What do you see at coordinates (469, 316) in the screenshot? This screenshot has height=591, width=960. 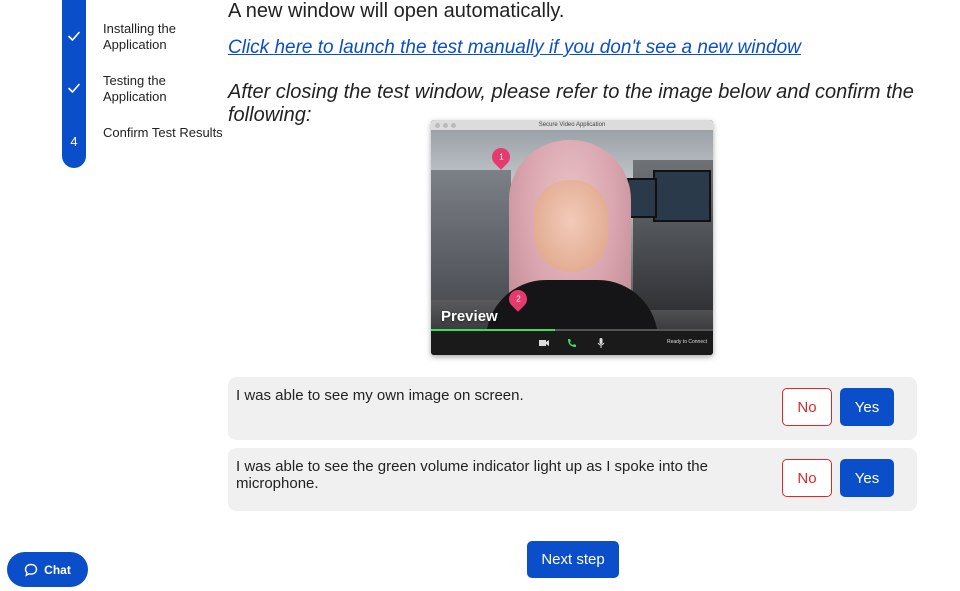 I see `preview-label: Preview` at bounding box center [469, 316].